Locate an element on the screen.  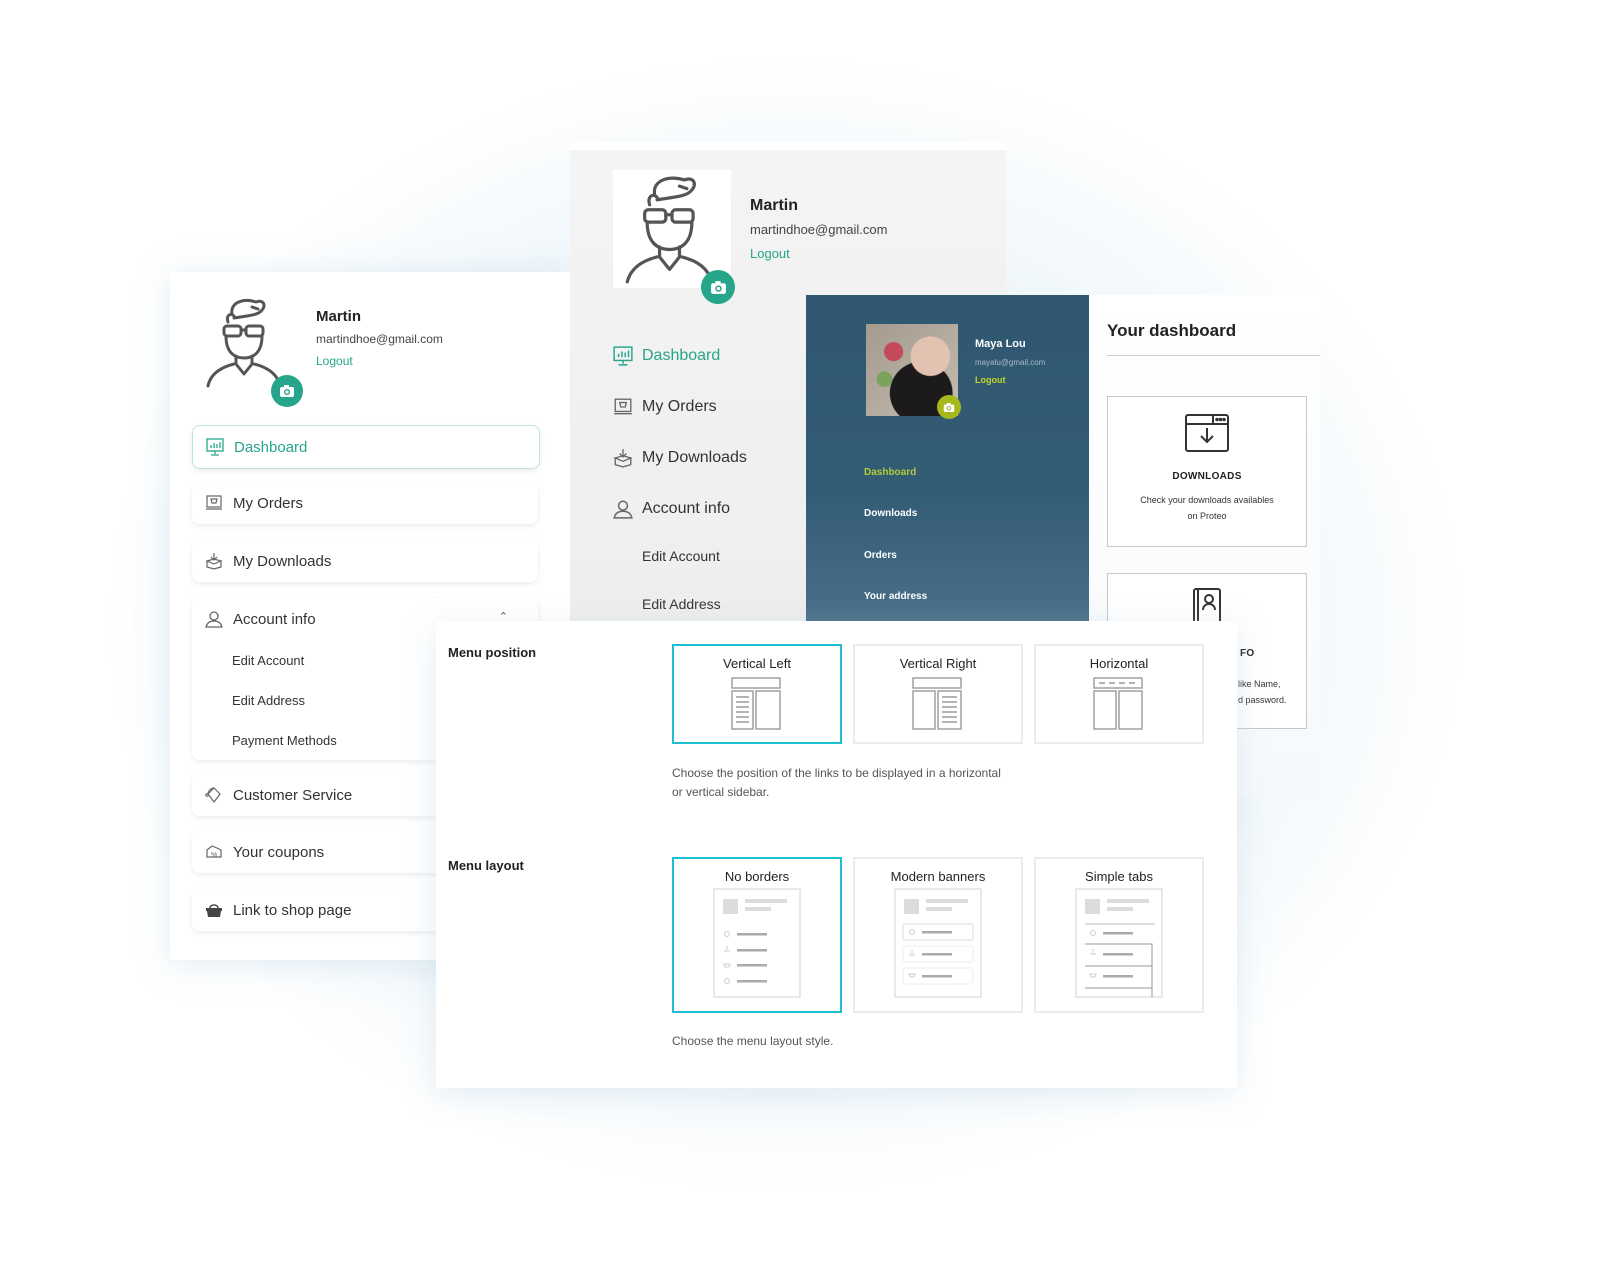
option-label: Vertical Right is located at coordinates (938, 663).